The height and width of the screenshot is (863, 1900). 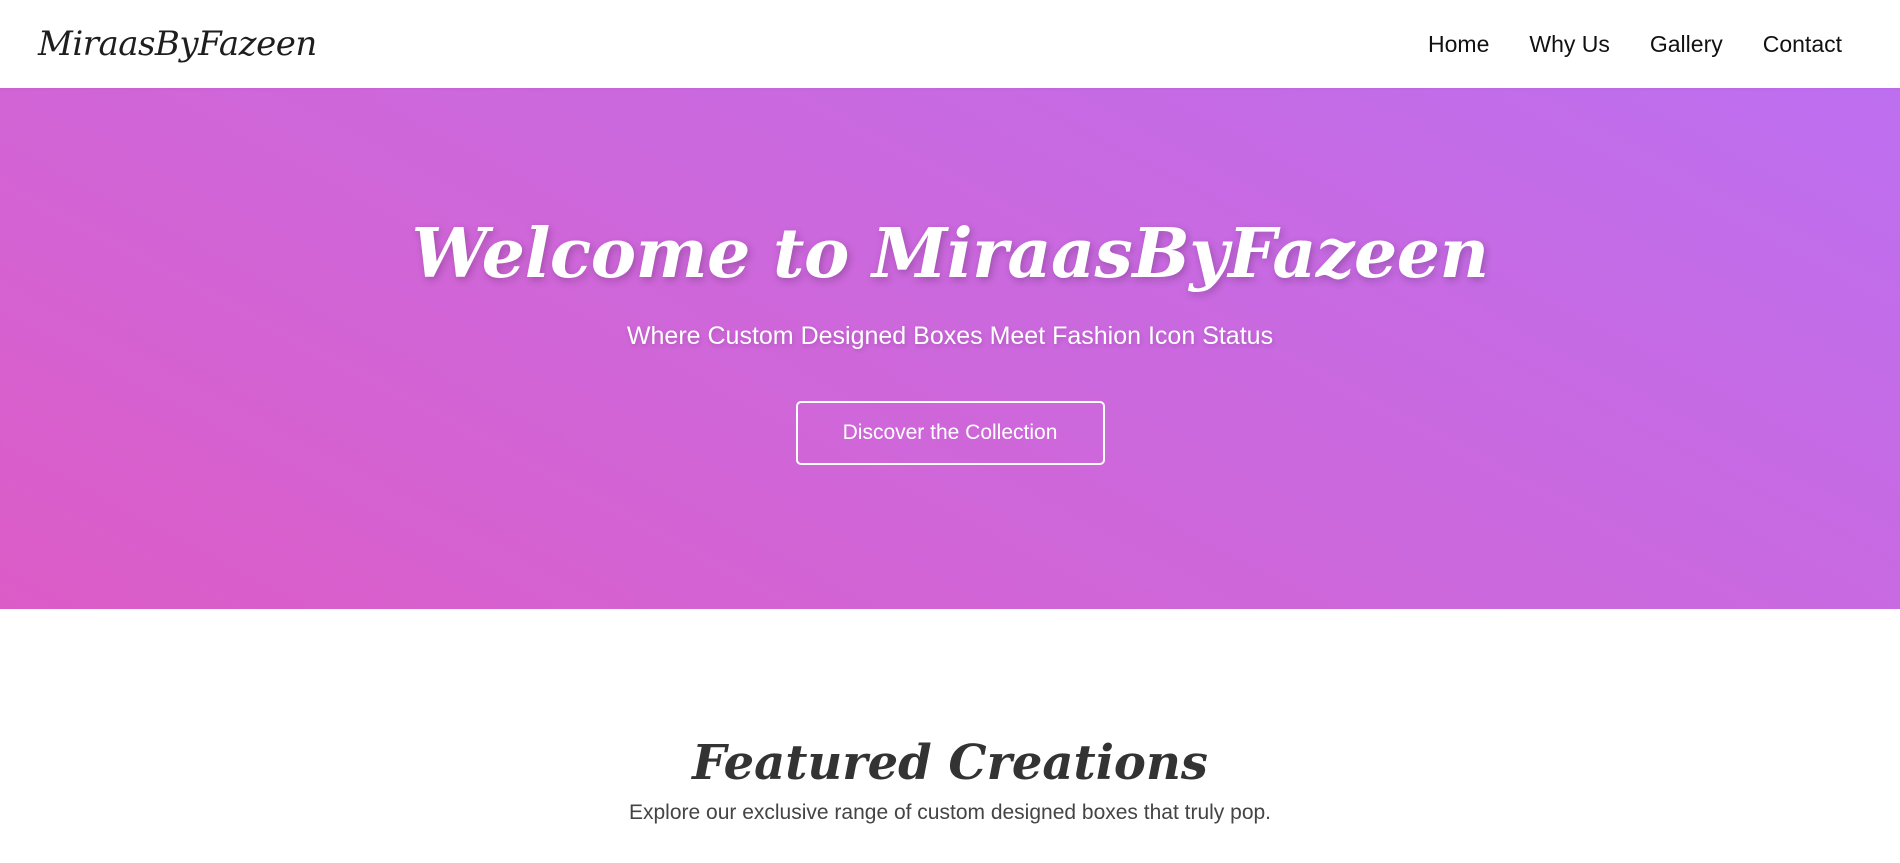 I want to click on nav-link-why-us: Why Us, so click(x=1569, y=44).